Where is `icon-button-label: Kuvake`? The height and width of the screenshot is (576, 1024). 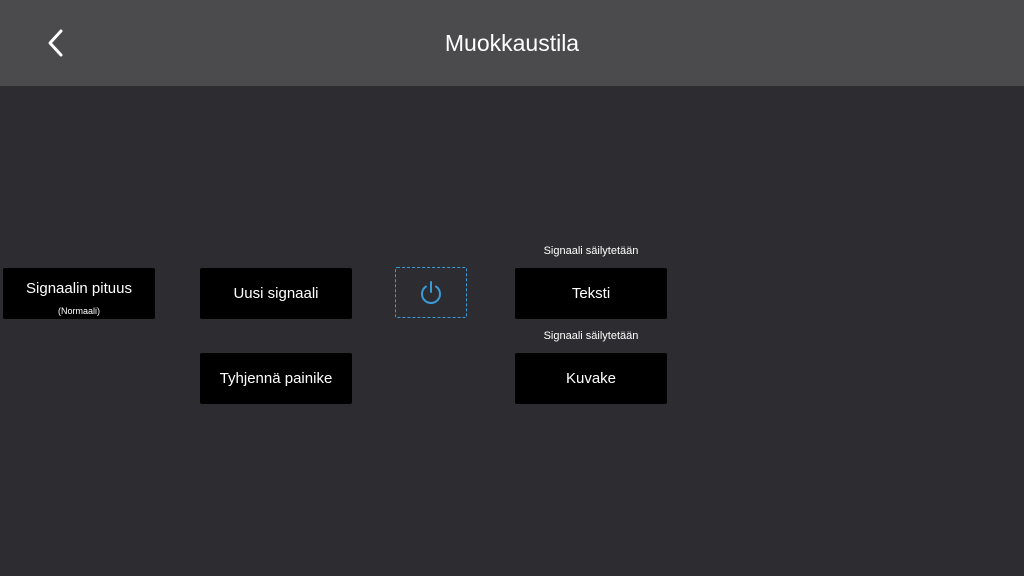 icon-button-label: Kuvake is located at coordinates (591, 378).